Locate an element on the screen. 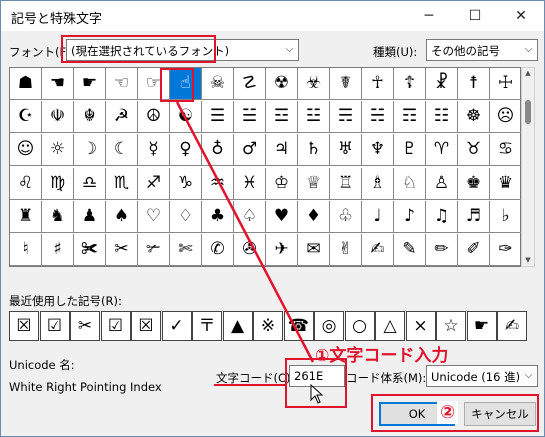  annotation-step2-text: ② is located at coordinates (448, 412).